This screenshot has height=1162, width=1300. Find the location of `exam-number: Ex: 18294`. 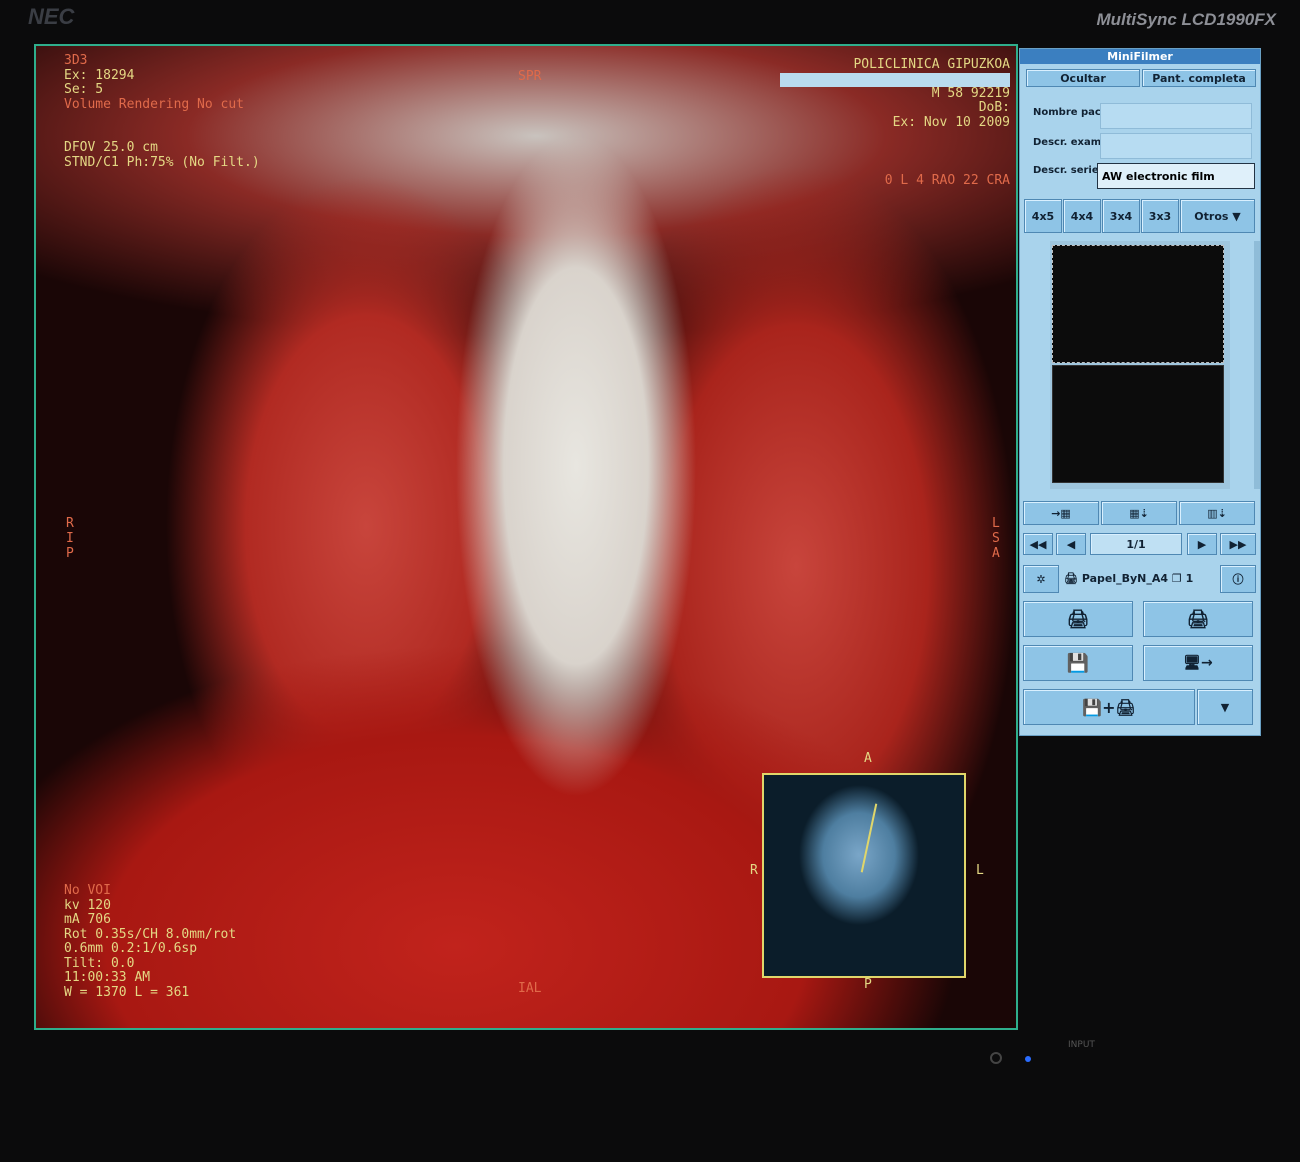

exam-number: Ex: 18294 is located at coordinates (99, 75).